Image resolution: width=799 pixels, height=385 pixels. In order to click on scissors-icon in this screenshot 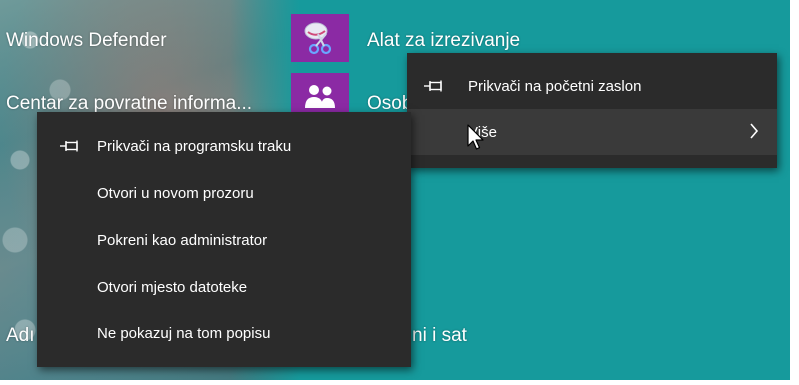, I will do `click(318, 38)`.